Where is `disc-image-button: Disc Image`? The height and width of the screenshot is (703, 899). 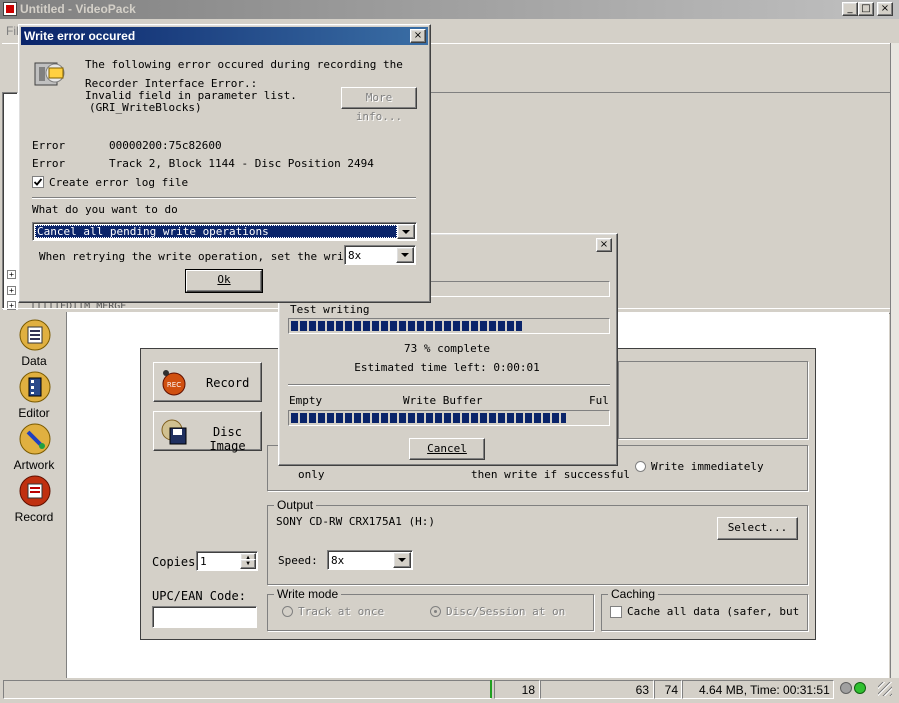
disc-image-button: Disc Image is located at coordinates (207, 432).